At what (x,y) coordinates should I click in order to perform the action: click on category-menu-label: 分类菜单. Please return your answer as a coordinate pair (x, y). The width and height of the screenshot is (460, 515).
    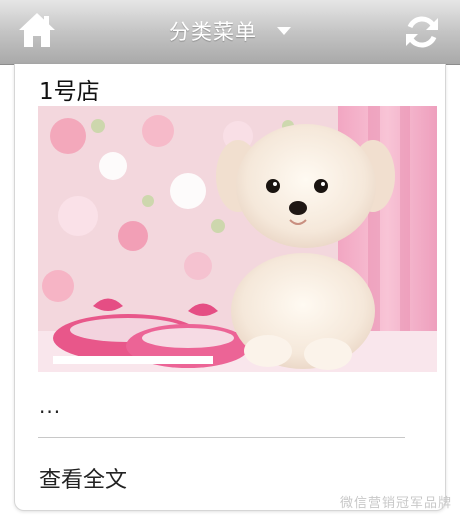
    Looking at the image, I should click on (213, 32).